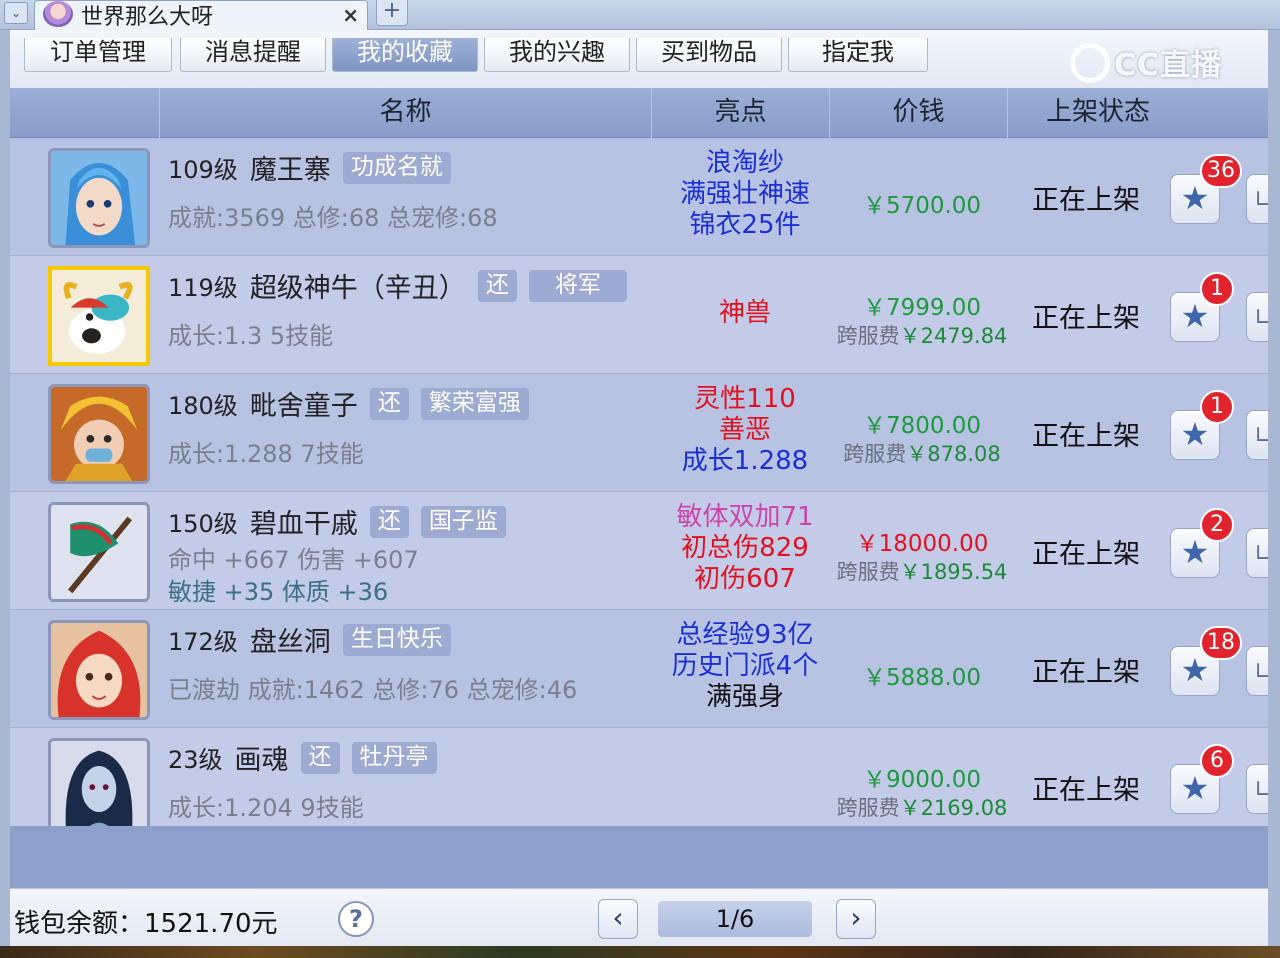  I want to click on favorite-count-badge: 18, so click(1221, 643).